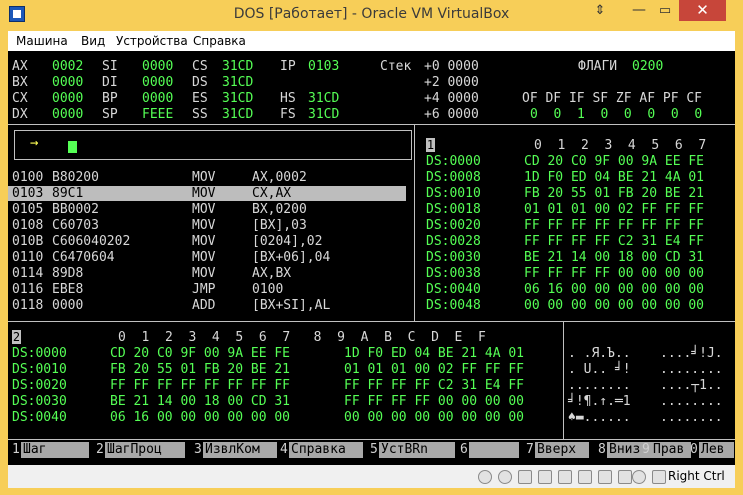 The height and width of the screenshot is (495, 743). I want to click on fkey-label: Шаг, so click(55, 450).